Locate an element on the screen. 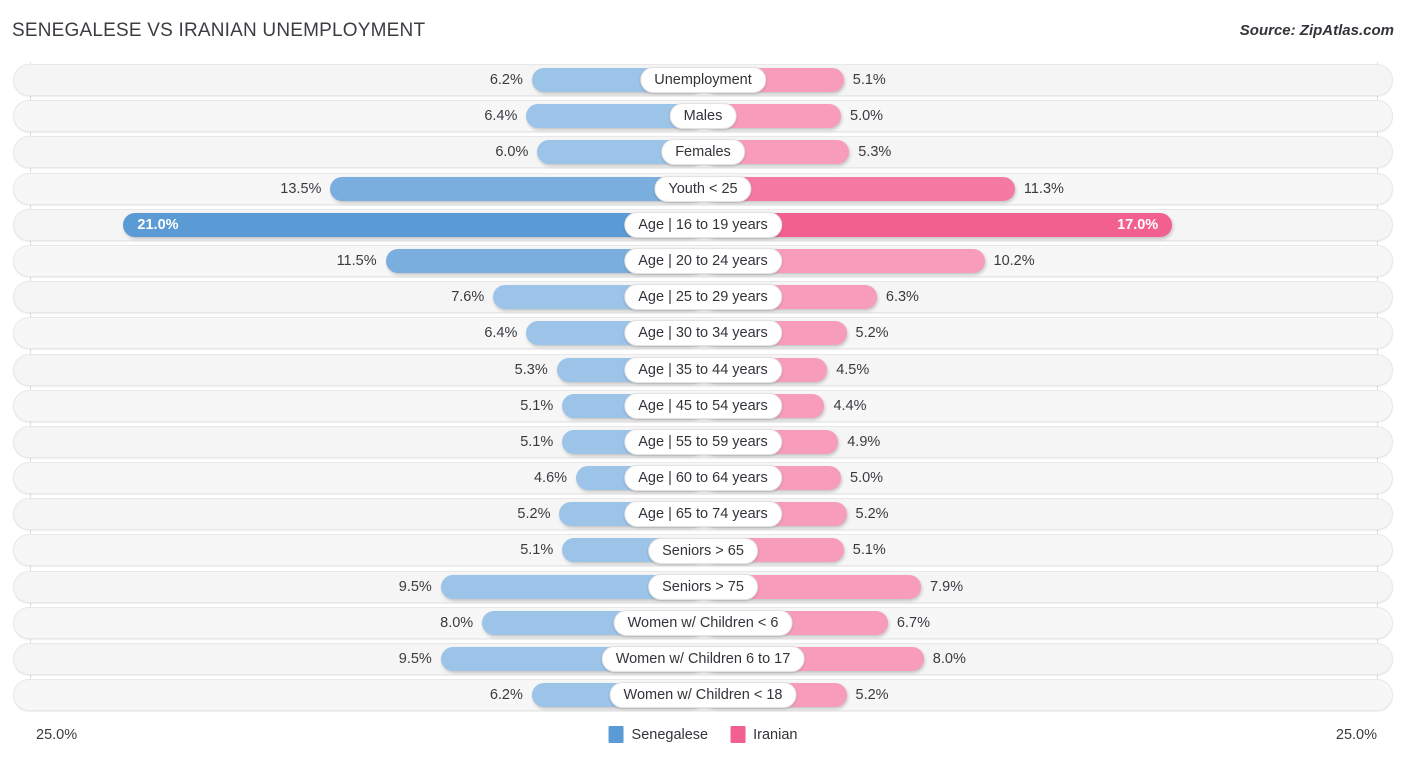  bar-row: 7.6% 6.3% Age | 25 to 29 years is located at coordinates (703, 297).